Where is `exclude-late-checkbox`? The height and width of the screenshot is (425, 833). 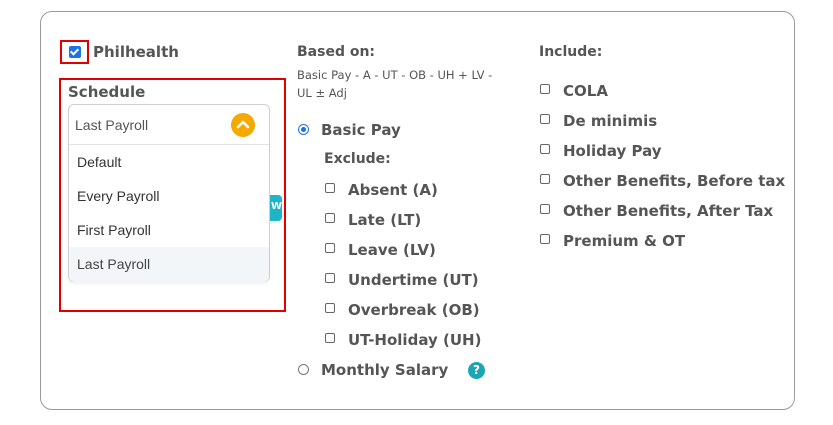
exclude-late-checkbox is located at coordinates (330, 218).